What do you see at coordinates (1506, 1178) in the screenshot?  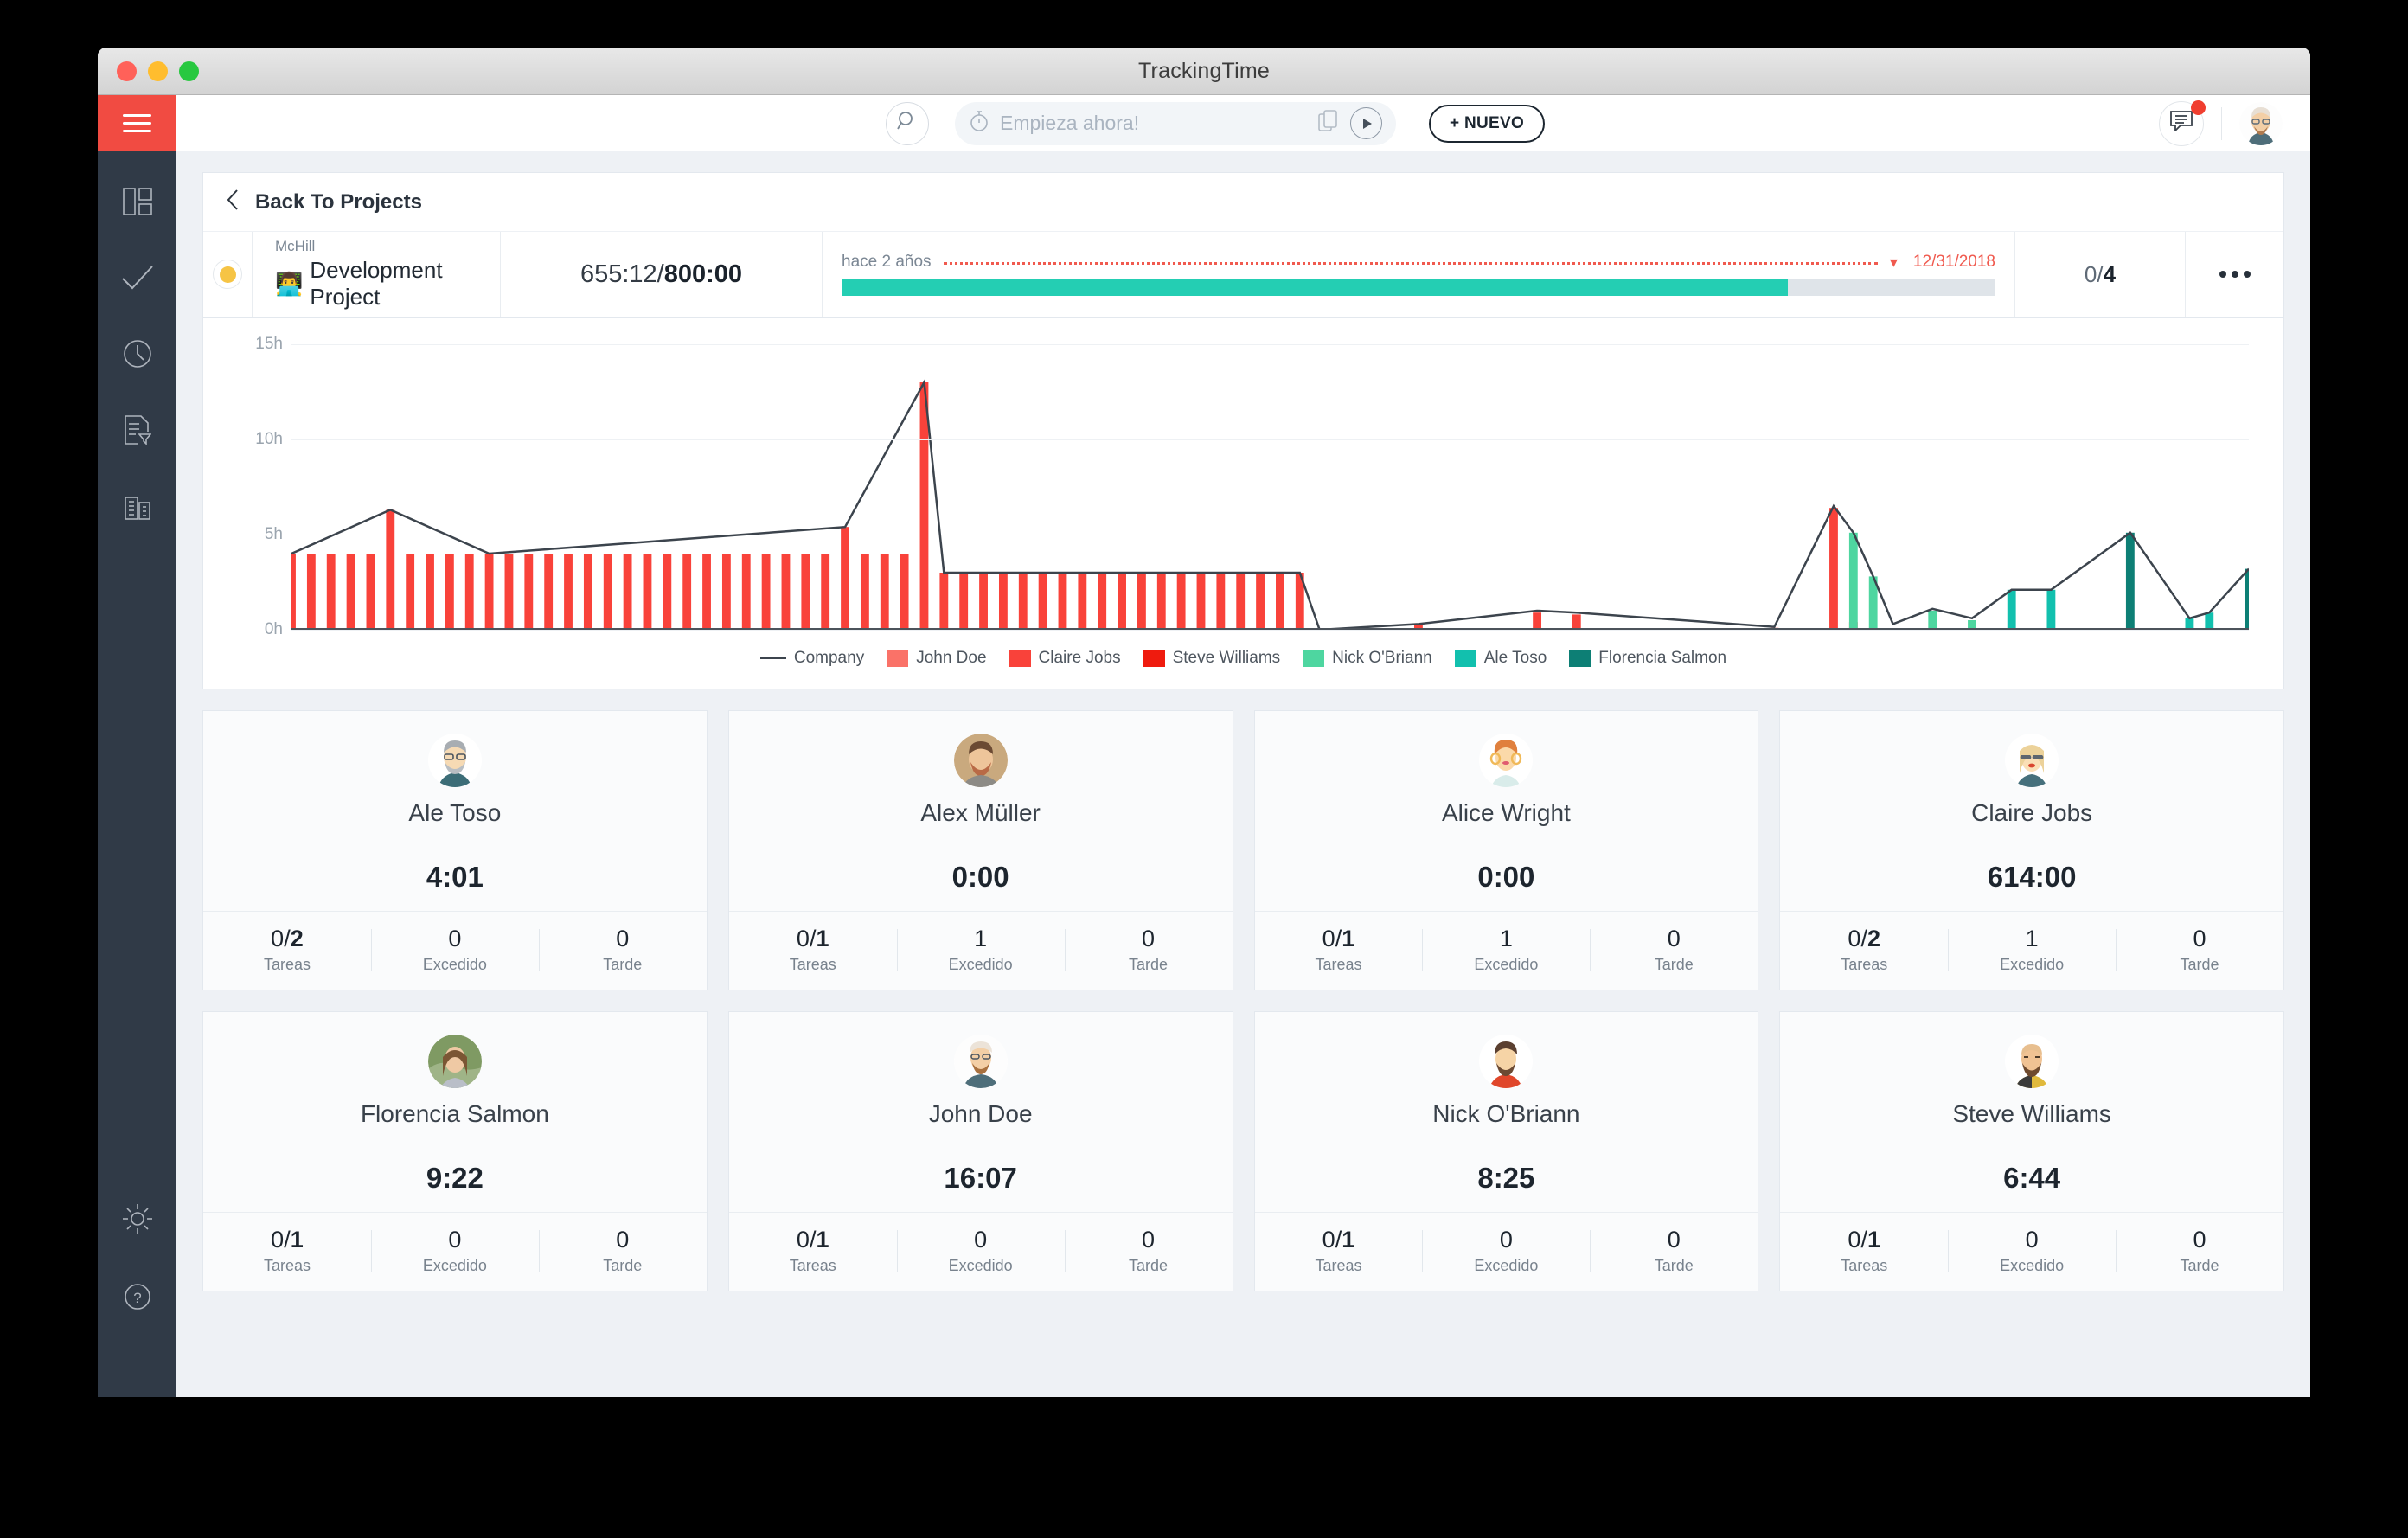 I see `member-time-total: 8:25` at bounding box center [1506, 1178].